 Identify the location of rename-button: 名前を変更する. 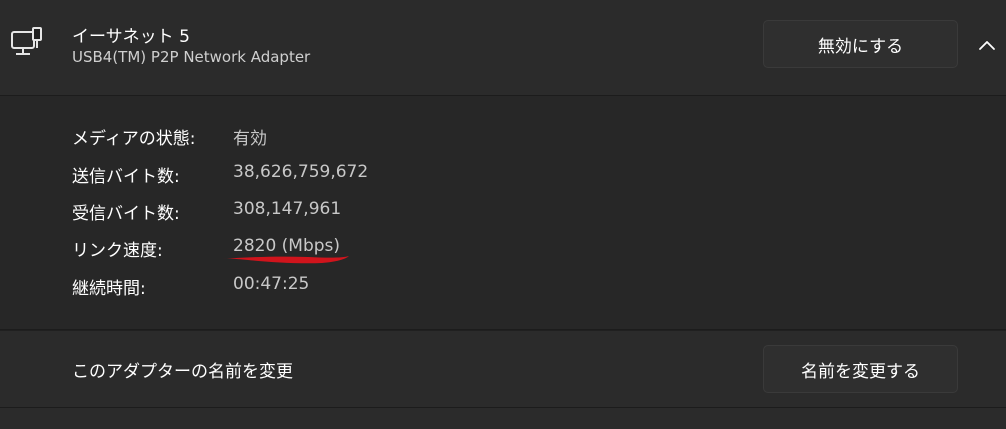
(860, 369).